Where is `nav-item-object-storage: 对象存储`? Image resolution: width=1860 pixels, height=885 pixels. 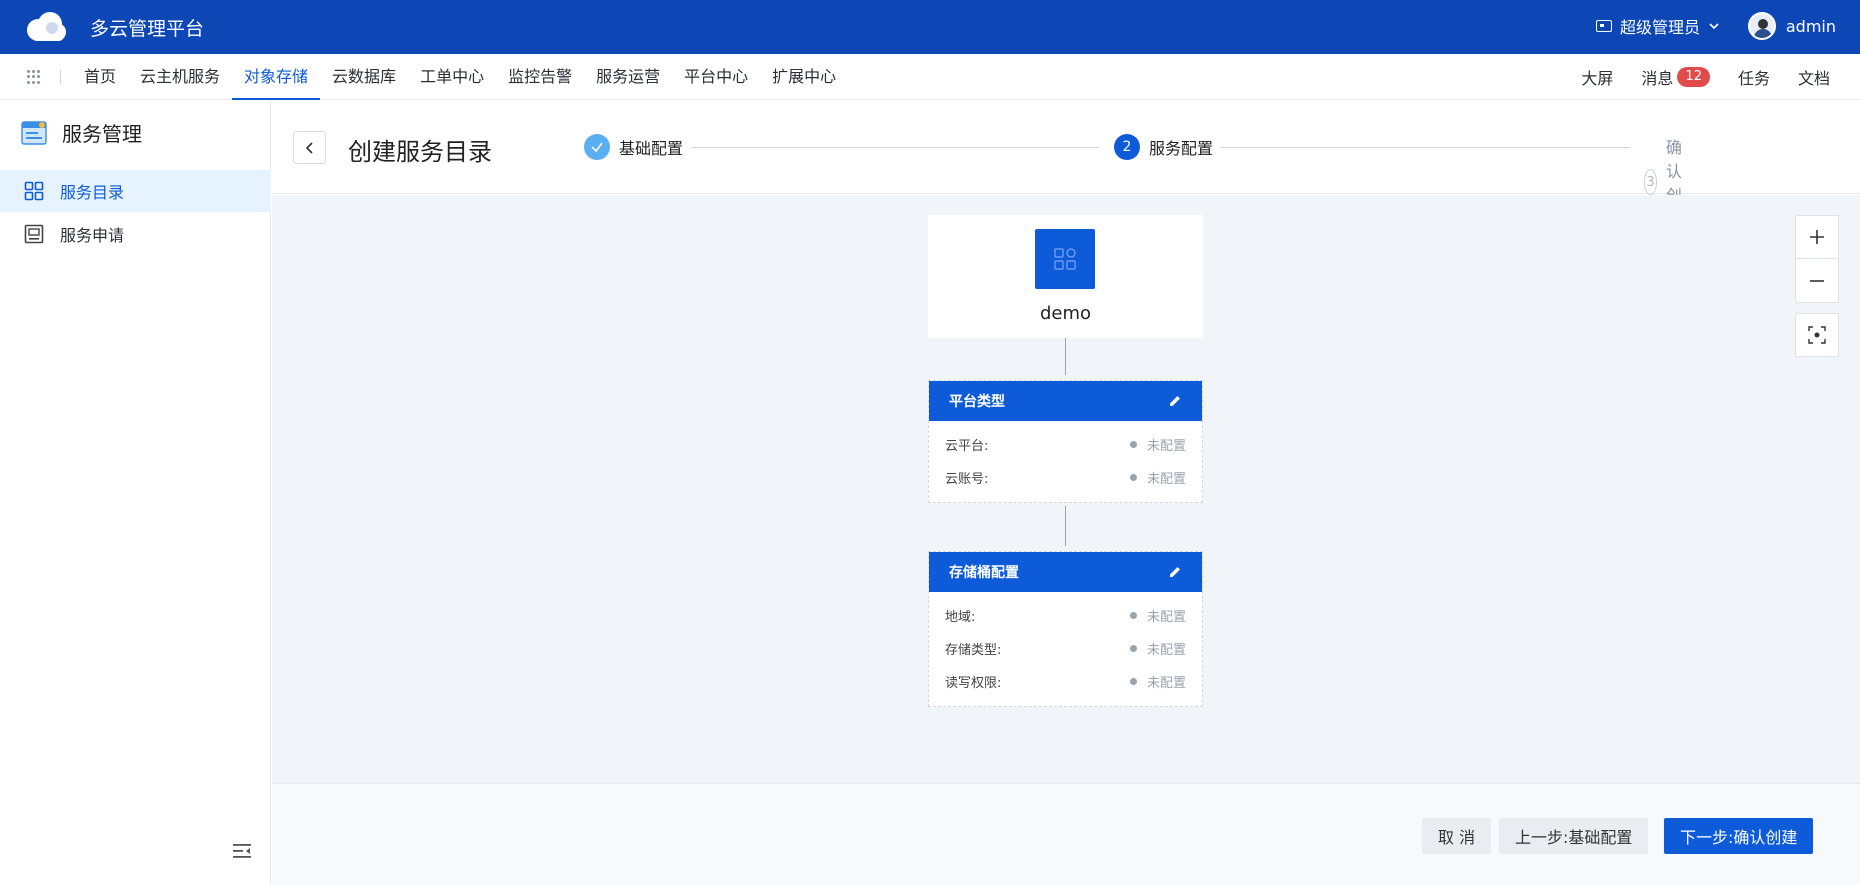 nav-item-object-storage: 对象存储 is located at coordinates (276, 77).